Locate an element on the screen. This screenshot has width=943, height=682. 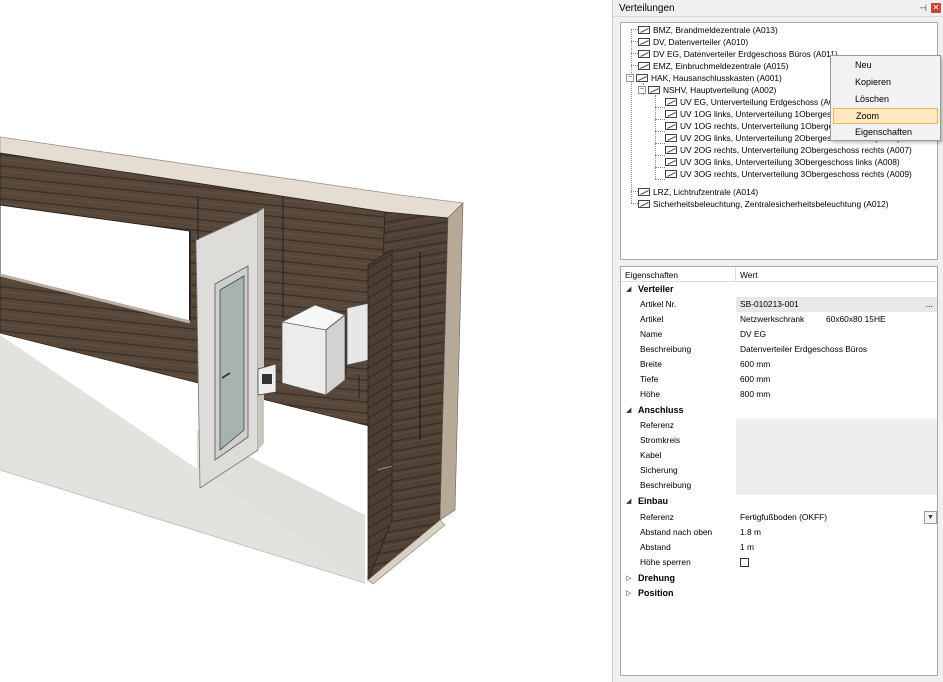
col-header-name: Eigenschaften is located at coordinates (652, 275).